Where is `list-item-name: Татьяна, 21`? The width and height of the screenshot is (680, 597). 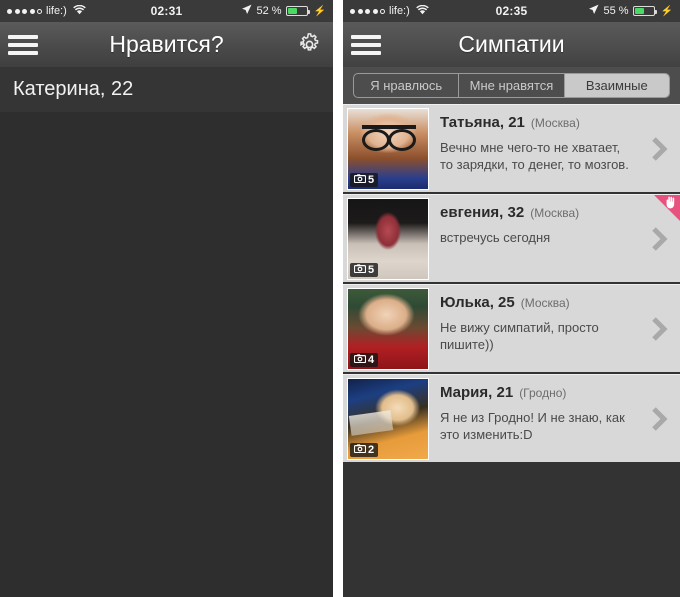 list-item-name: Татьяна, 21 is located at coordinates (482, 122).